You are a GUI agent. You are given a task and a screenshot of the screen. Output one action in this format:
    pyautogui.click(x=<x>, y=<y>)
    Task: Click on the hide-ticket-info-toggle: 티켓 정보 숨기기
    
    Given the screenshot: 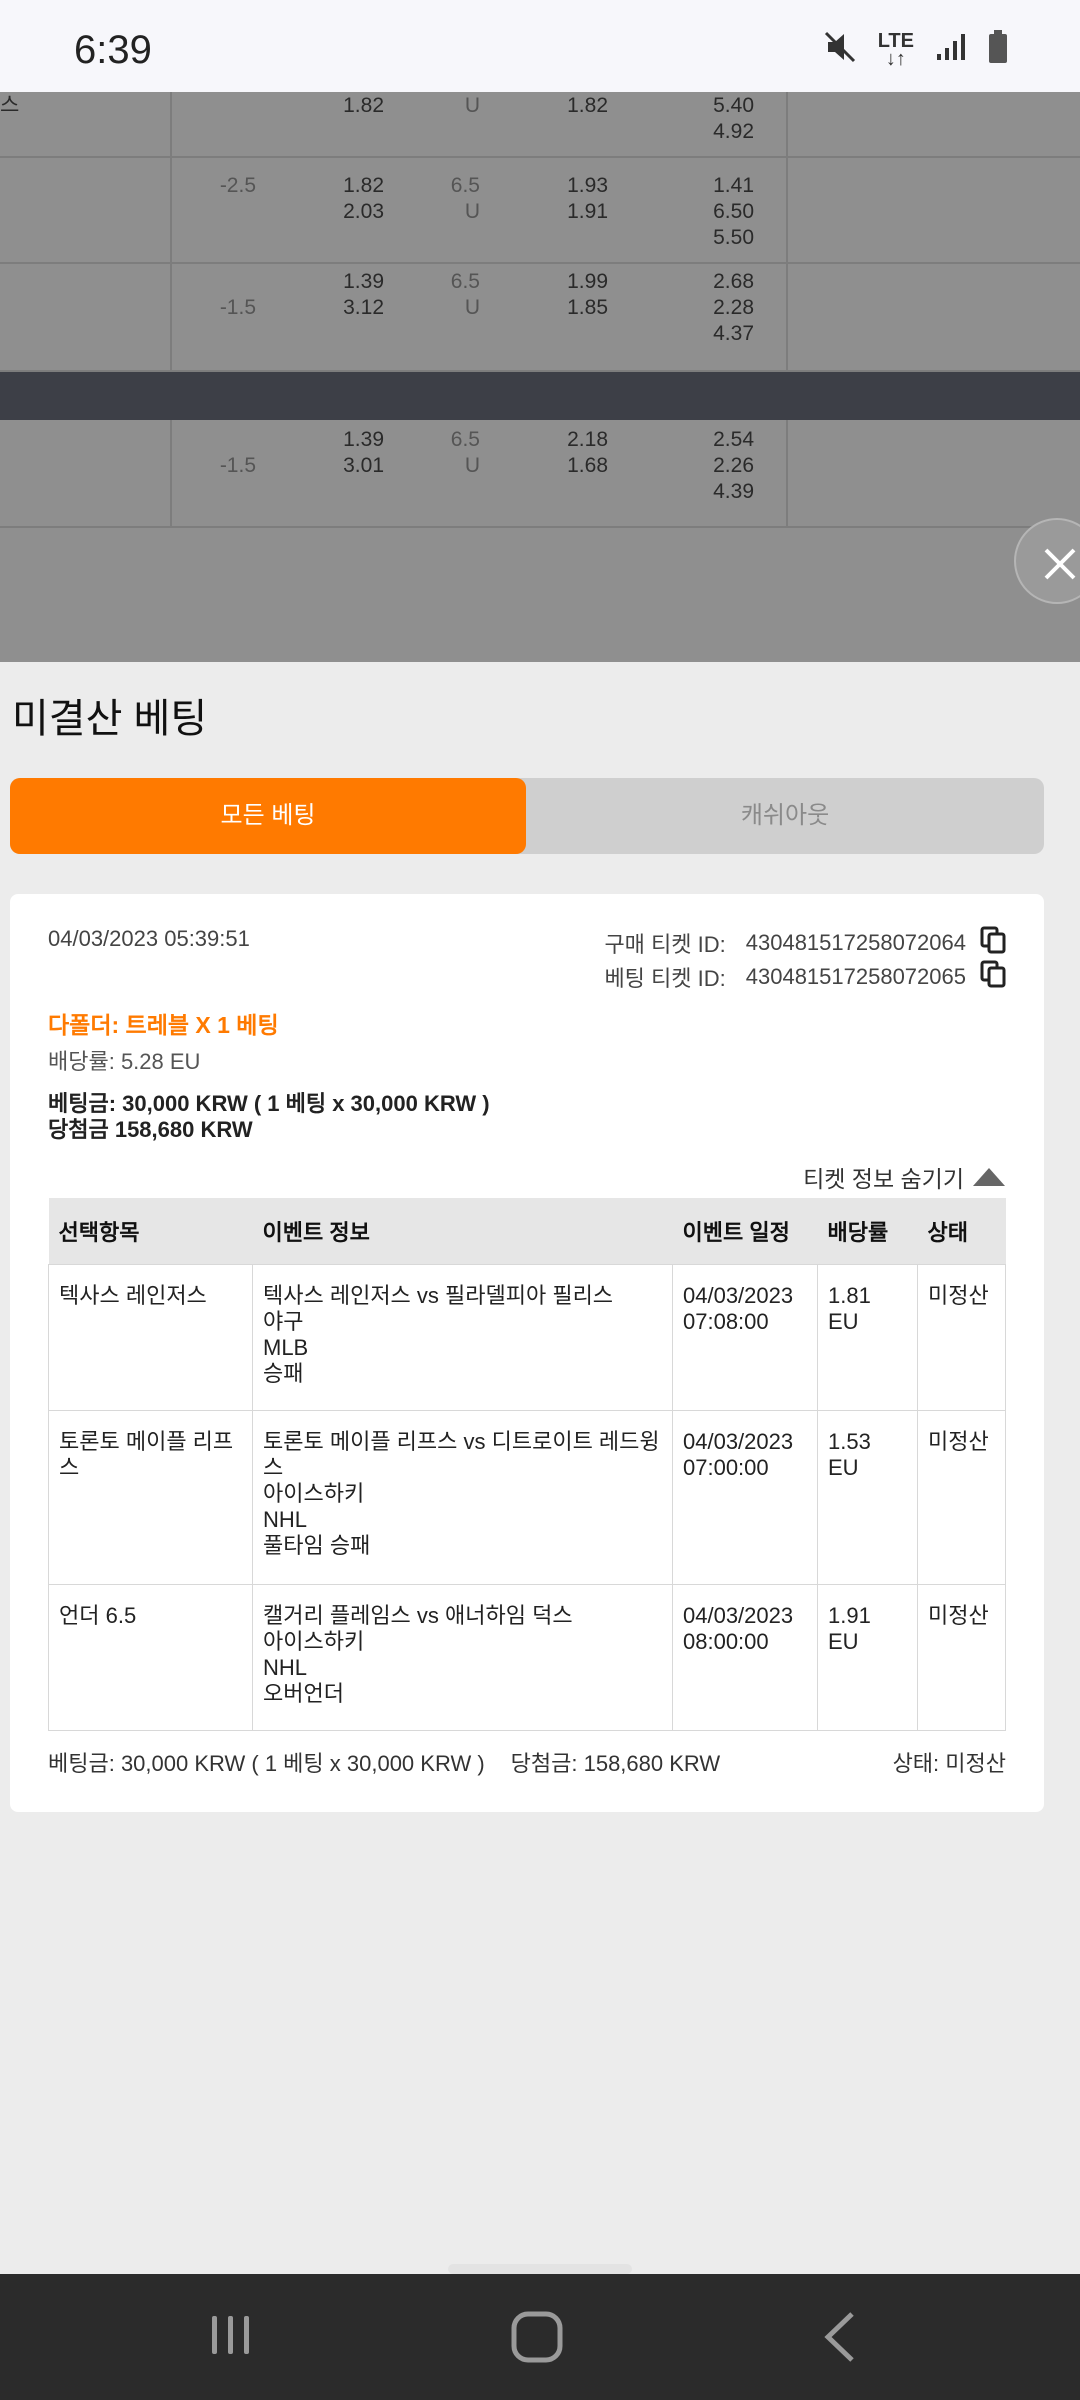 What is the action you would take?
    pyautogui.click(x=904, y=1177)
    